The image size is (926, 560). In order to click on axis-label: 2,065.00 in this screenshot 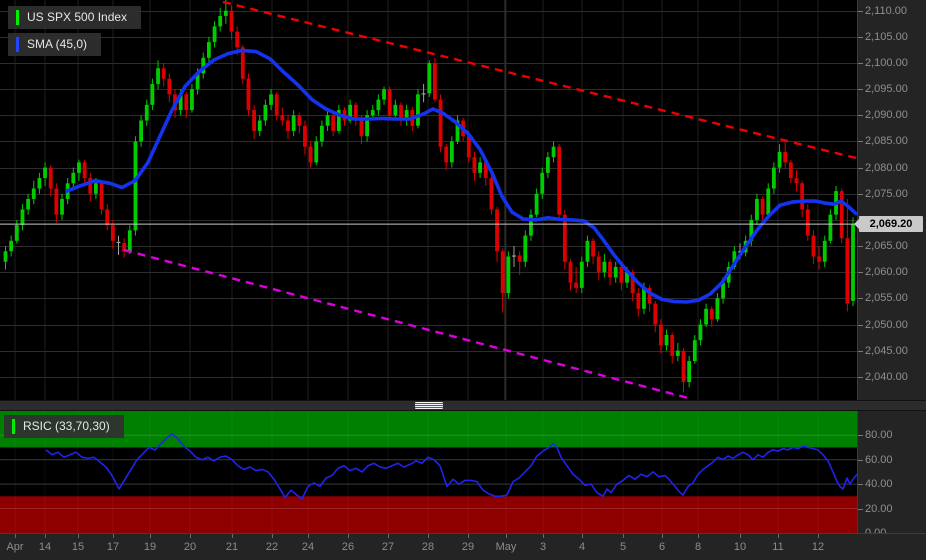, I will do `click(886, 246)`.